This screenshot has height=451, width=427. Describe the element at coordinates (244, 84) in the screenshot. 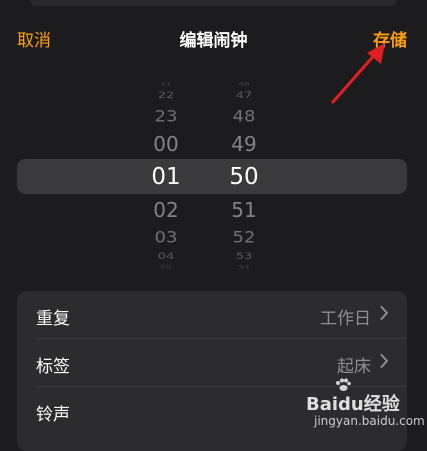

I see `minute-option: 46` at that location.